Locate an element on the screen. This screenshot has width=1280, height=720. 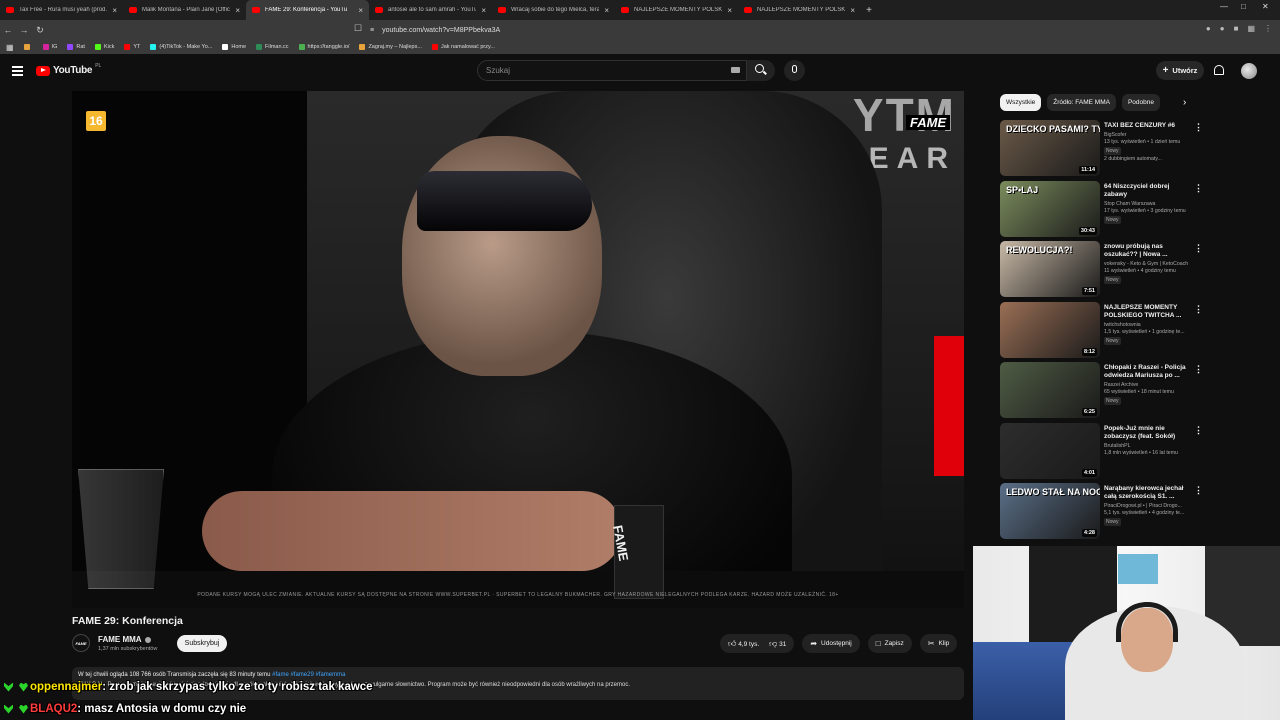
thumbs-down-icon: 👎︎ is located at coordinates (773, 643).